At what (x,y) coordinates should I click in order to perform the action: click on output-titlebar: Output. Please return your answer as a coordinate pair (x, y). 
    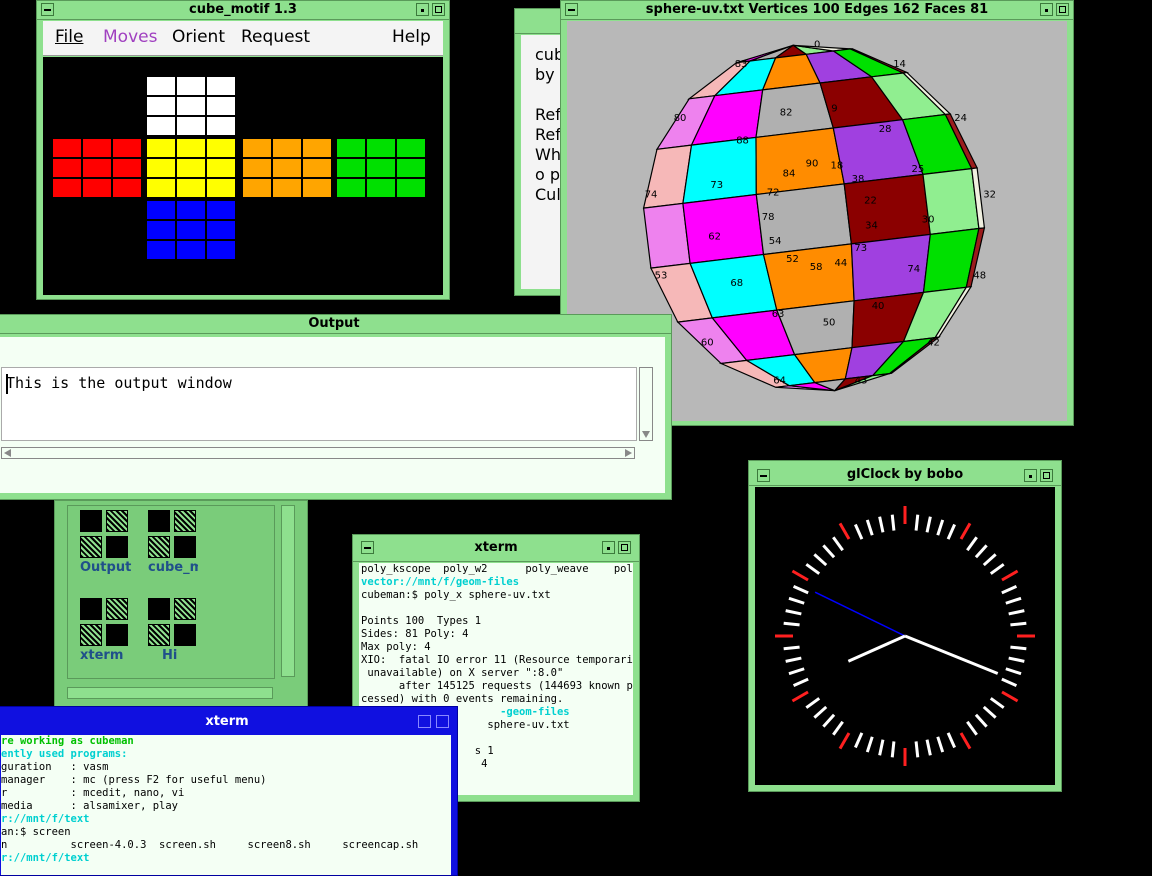
    Looking at the image, I should click on (335, 324).